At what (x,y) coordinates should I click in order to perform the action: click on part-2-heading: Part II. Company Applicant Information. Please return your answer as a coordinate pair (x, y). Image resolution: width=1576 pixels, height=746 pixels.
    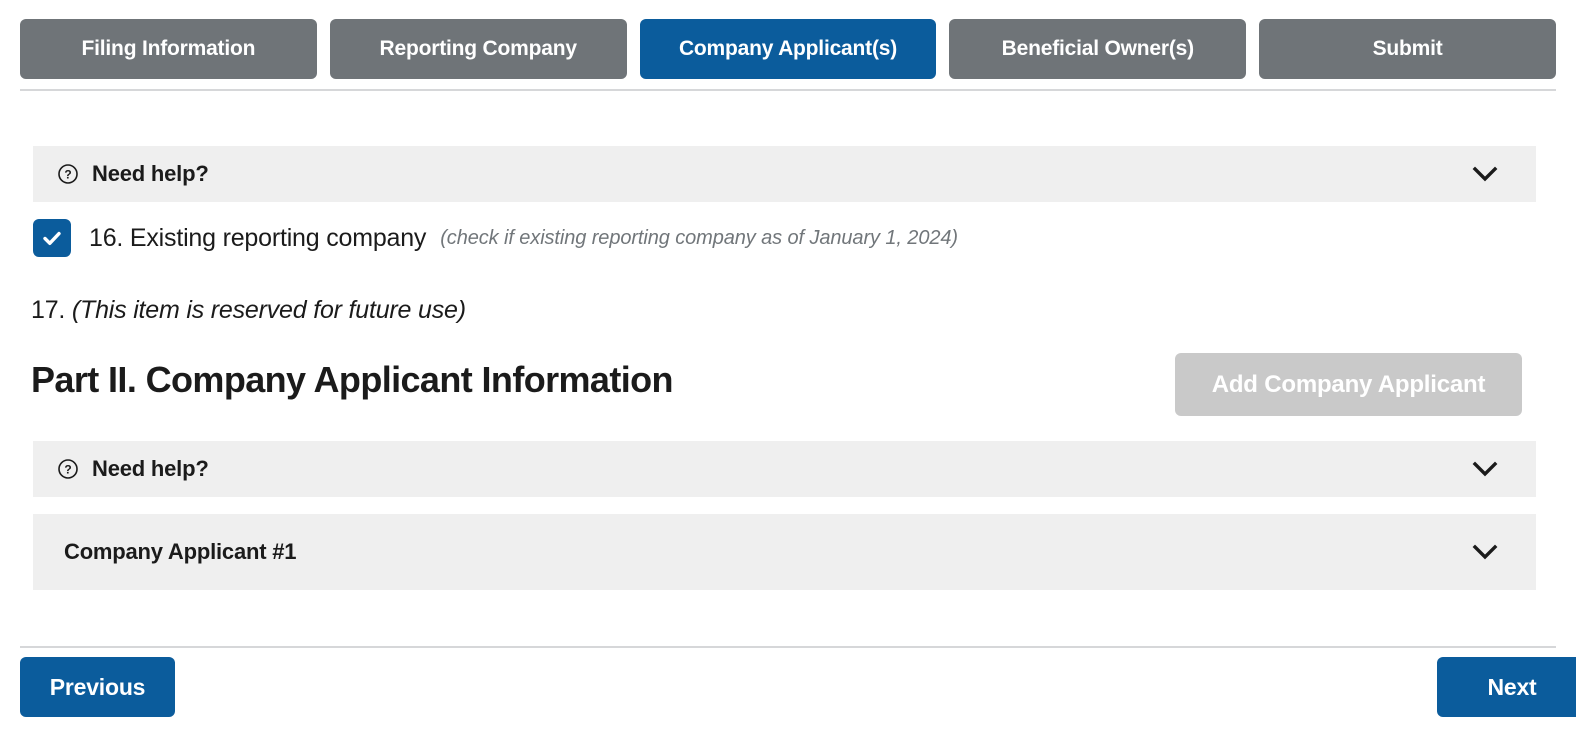
    Looking at the image, I should click on (352, 379).